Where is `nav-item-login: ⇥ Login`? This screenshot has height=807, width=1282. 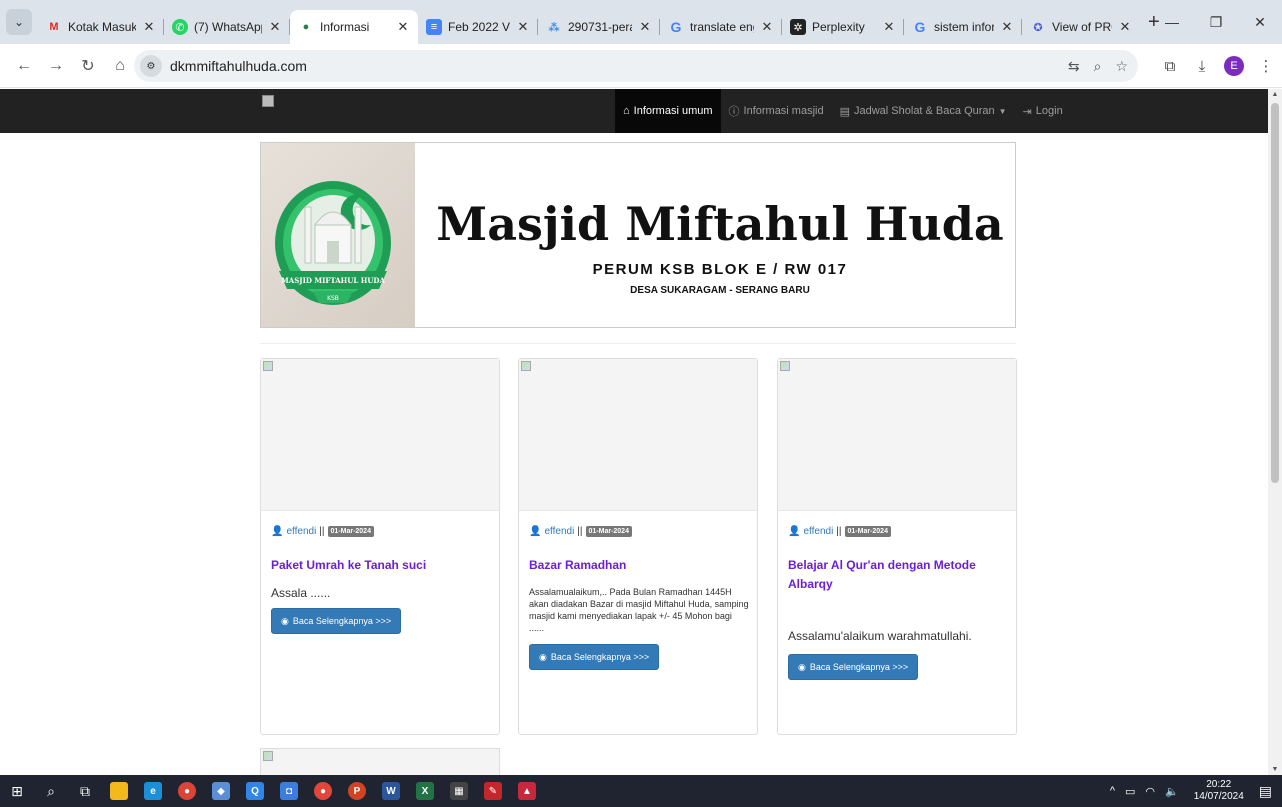
nav-item-login: ⇥ Login is located at coordinates (1043, 111).